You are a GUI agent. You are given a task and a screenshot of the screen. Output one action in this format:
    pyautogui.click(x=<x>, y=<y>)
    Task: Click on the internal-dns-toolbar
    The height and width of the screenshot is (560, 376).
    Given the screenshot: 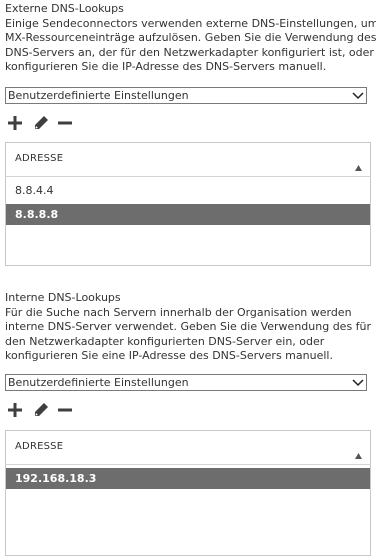 What is the action you would take?
    pyautogui.click(x=46, y=410)
    